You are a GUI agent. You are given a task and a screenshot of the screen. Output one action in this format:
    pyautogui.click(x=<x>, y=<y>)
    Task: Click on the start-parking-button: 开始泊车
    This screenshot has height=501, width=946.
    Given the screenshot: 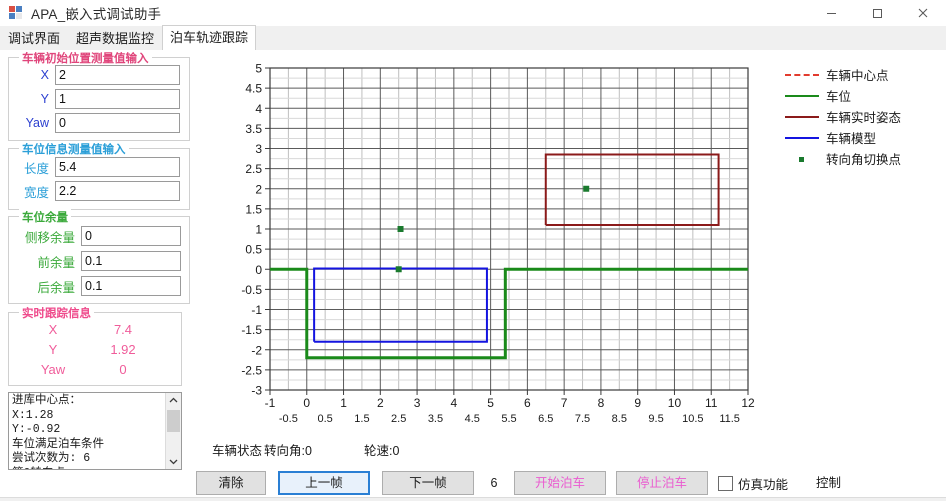 What is the action you would take?
    pyautogui.click(x=560, y=483)
    